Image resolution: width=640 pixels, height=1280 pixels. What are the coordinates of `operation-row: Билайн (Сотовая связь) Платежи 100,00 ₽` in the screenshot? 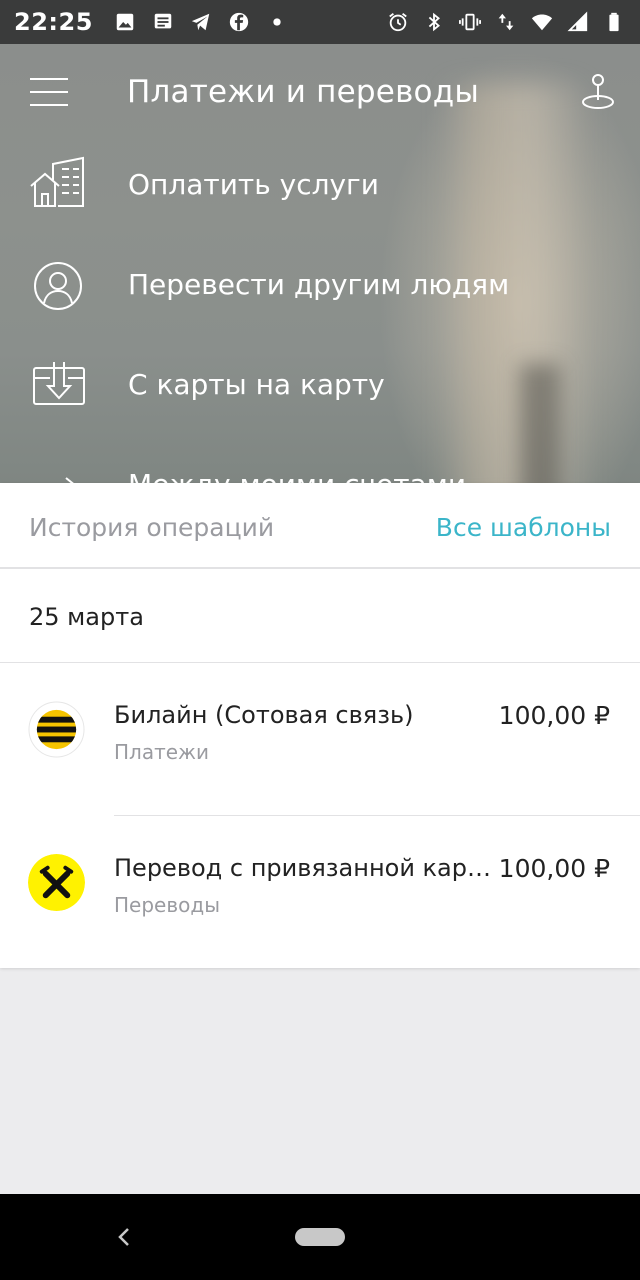 It's located at (320, 740).